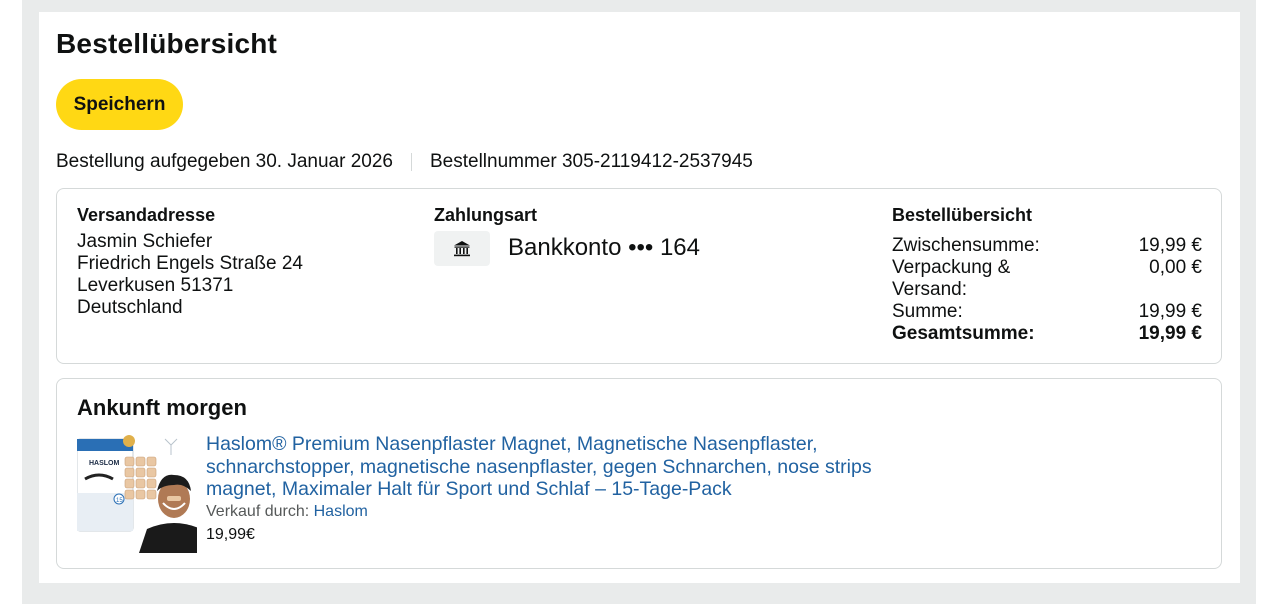 The image size is (1280, 604). Describe the element at coordinates (258, 511) in the screenshot. I see `seller-label: Verkauf durch:` at that location.